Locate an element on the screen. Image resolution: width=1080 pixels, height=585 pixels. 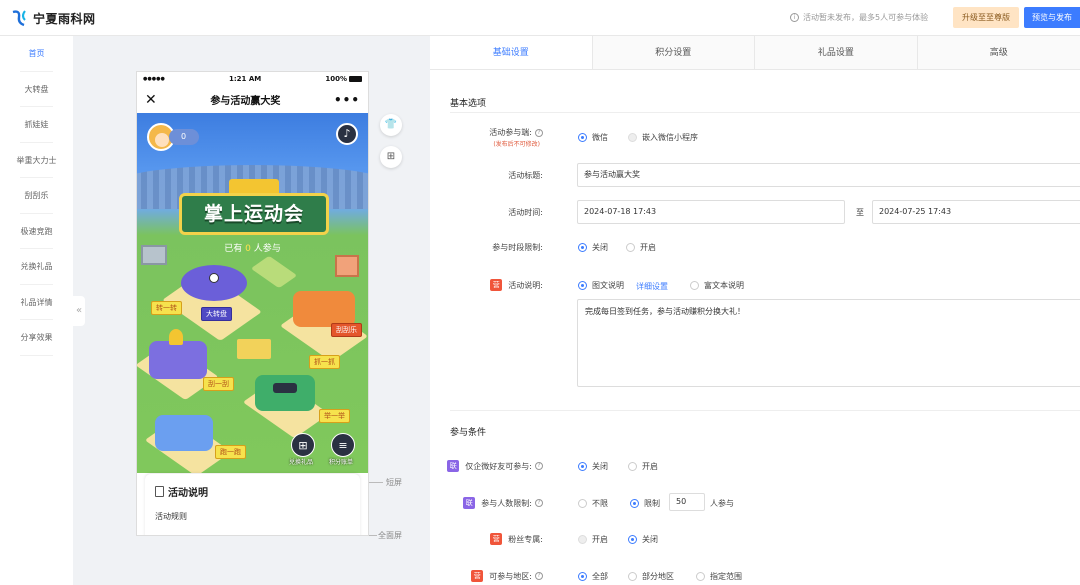
brand-logo: 宁夏雨科网 is located at coordinates (53, 18).